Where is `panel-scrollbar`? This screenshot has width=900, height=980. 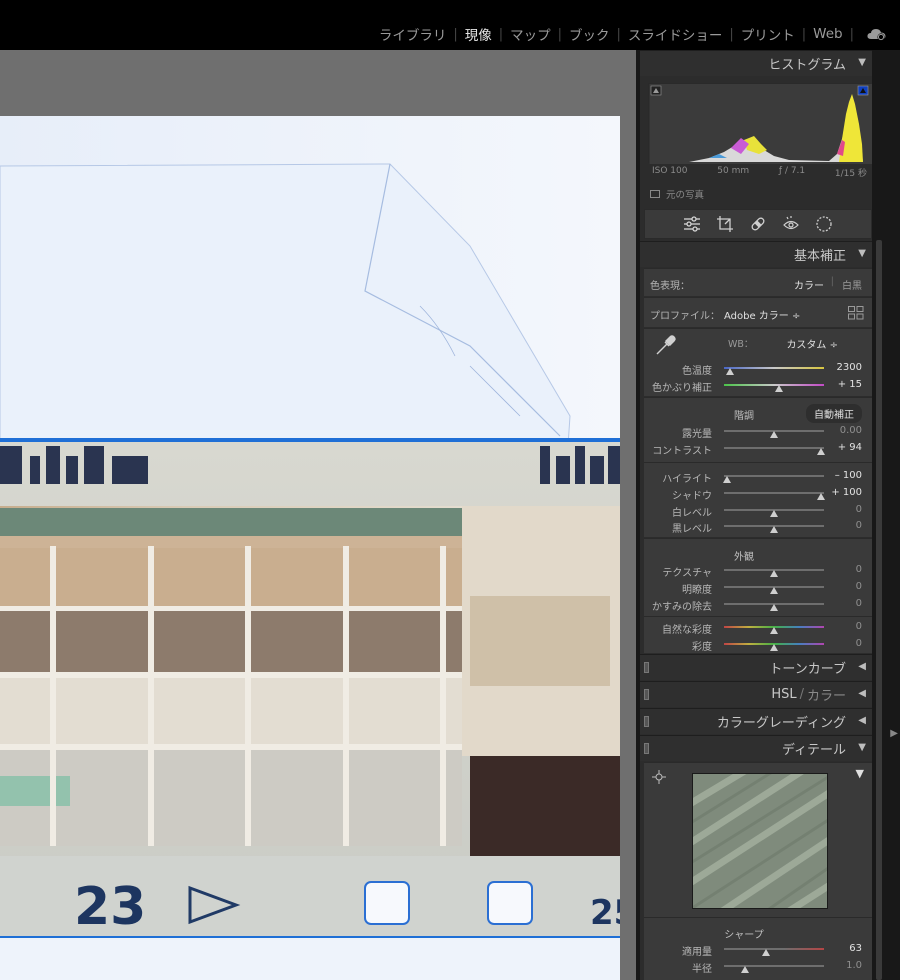
panel-scrollbar is located at coordinates (879, 610).